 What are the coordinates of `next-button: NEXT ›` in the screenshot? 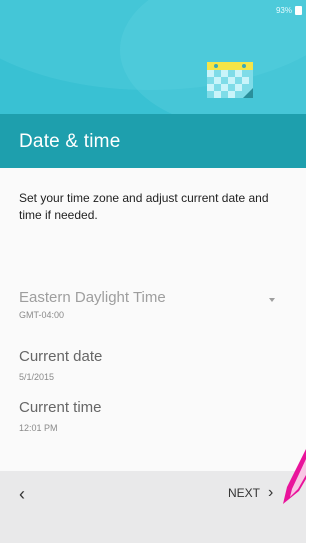 It's located at (251, 492).